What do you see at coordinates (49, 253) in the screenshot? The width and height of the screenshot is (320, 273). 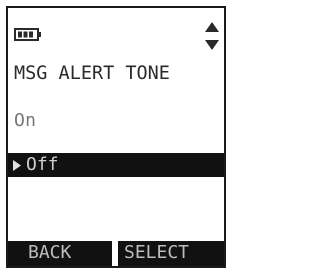 I see `back-softkey: BACK` at bounding box center [49, 253].